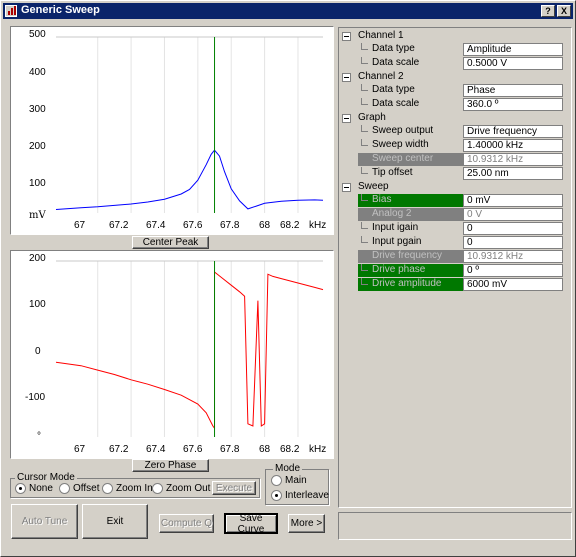  Describe the element at coordinates (381, 76) in the screenshot. I see `tree-group-label: Channel 2` at that location.